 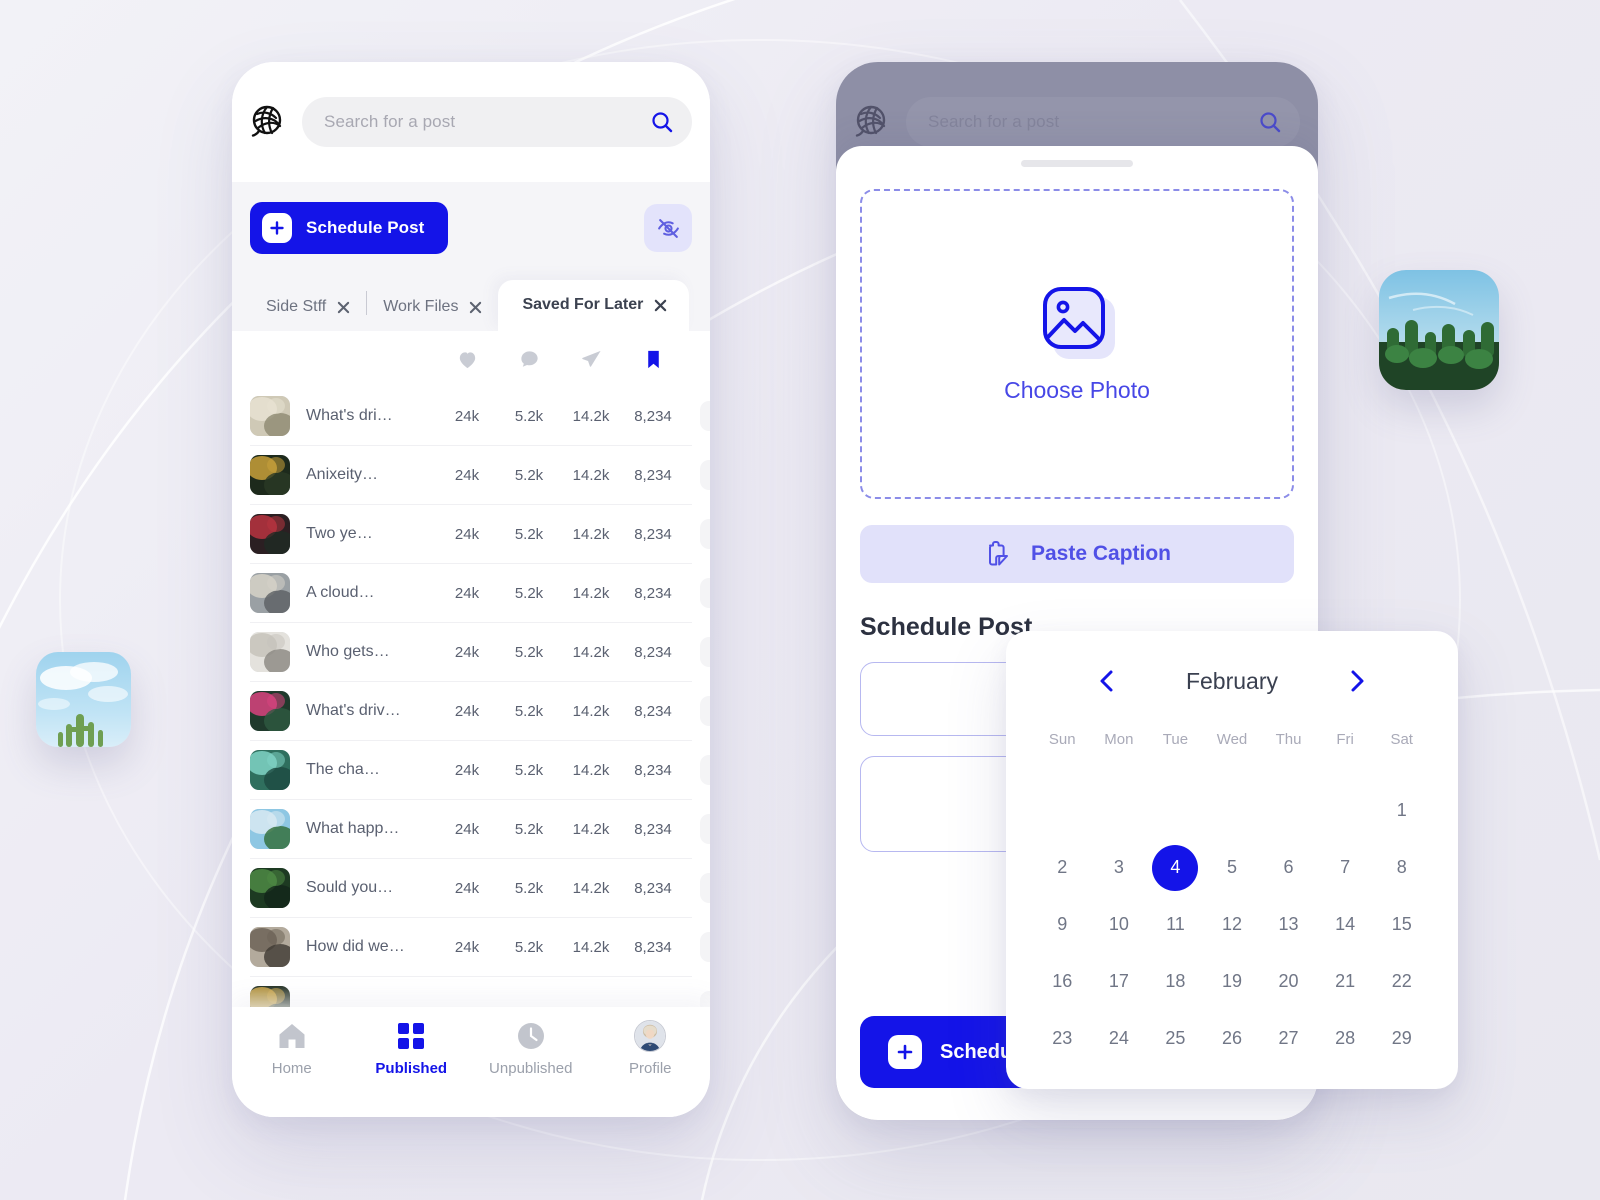 What do you see at coordinates (1232, 681) in the screenshot?
I see `calendar-header: February` at bounding box center [1232, 681].